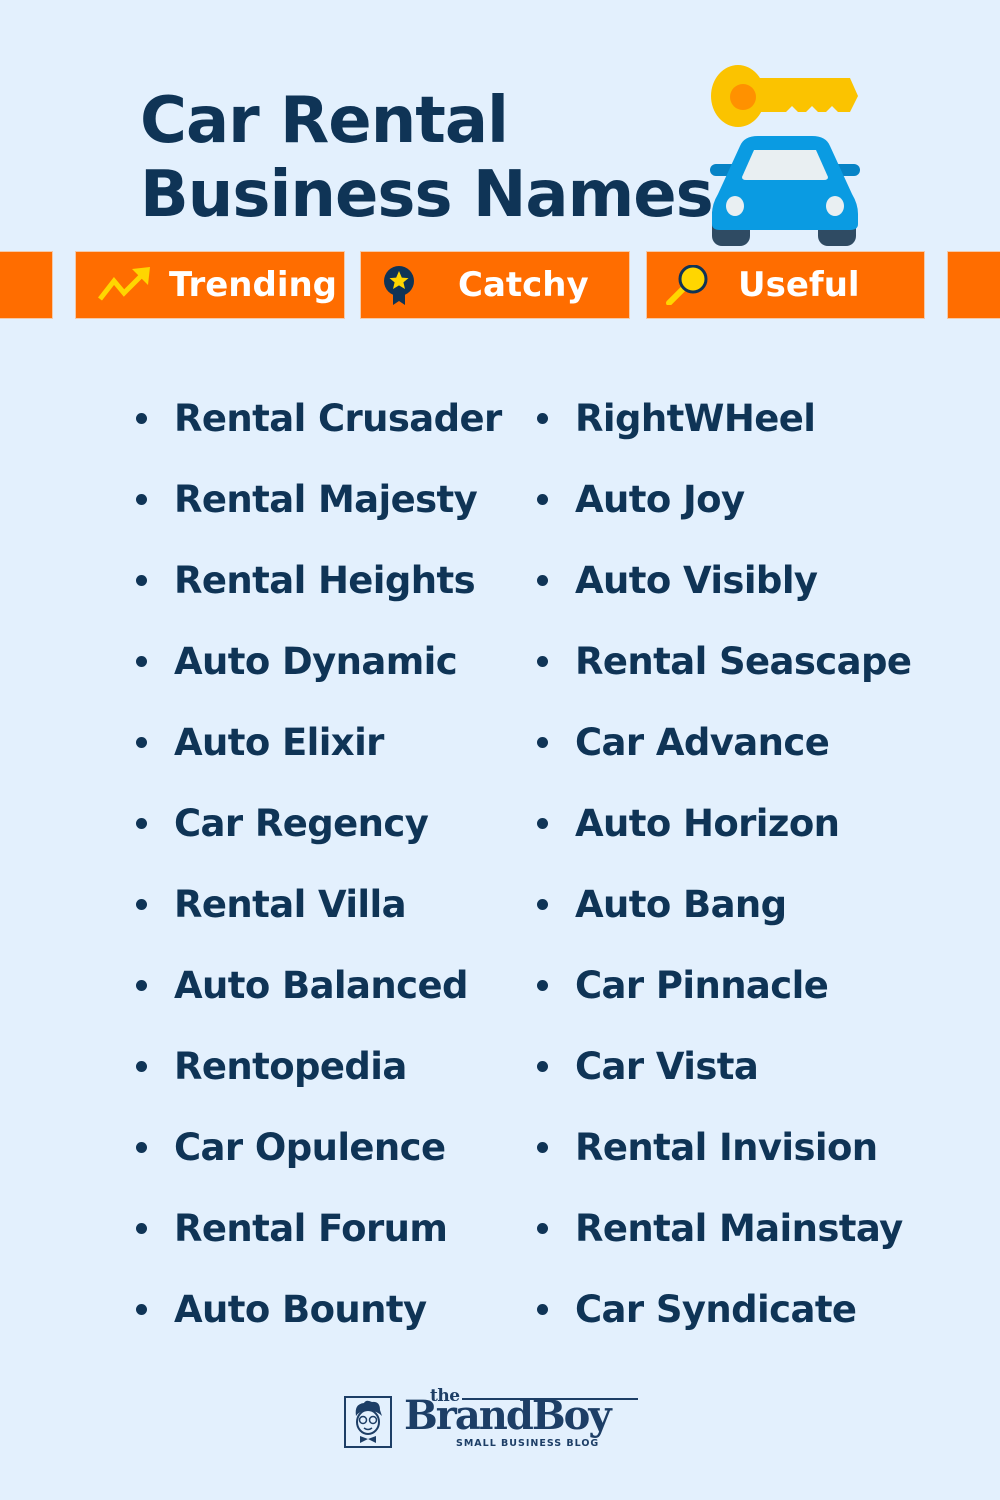 The width and height of the screenshot is (1000, 1500). Describe the element at coordinates (368, 1422) in the screenshot. I see `brand-boy-avatar-icon` at that location.